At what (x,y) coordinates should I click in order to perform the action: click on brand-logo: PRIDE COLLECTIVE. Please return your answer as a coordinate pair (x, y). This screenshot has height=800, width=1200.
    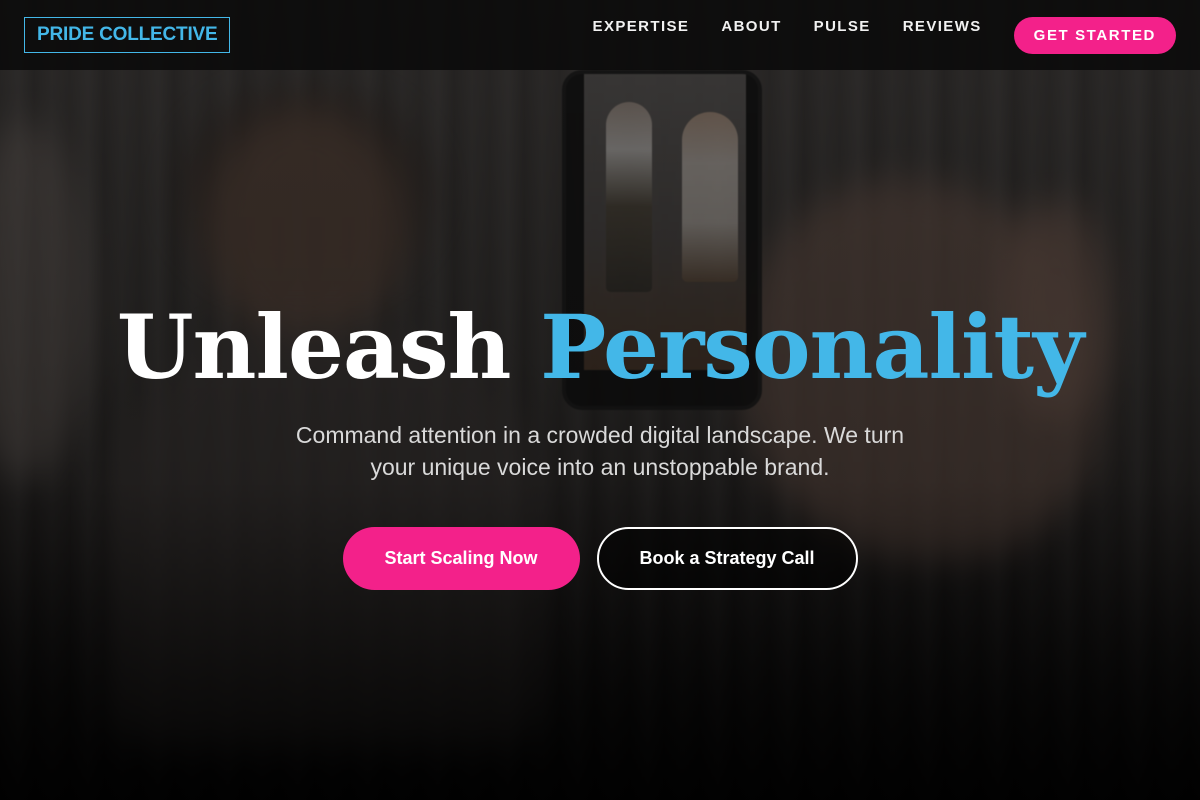
    Looking at the image, I should click on (127, 35).